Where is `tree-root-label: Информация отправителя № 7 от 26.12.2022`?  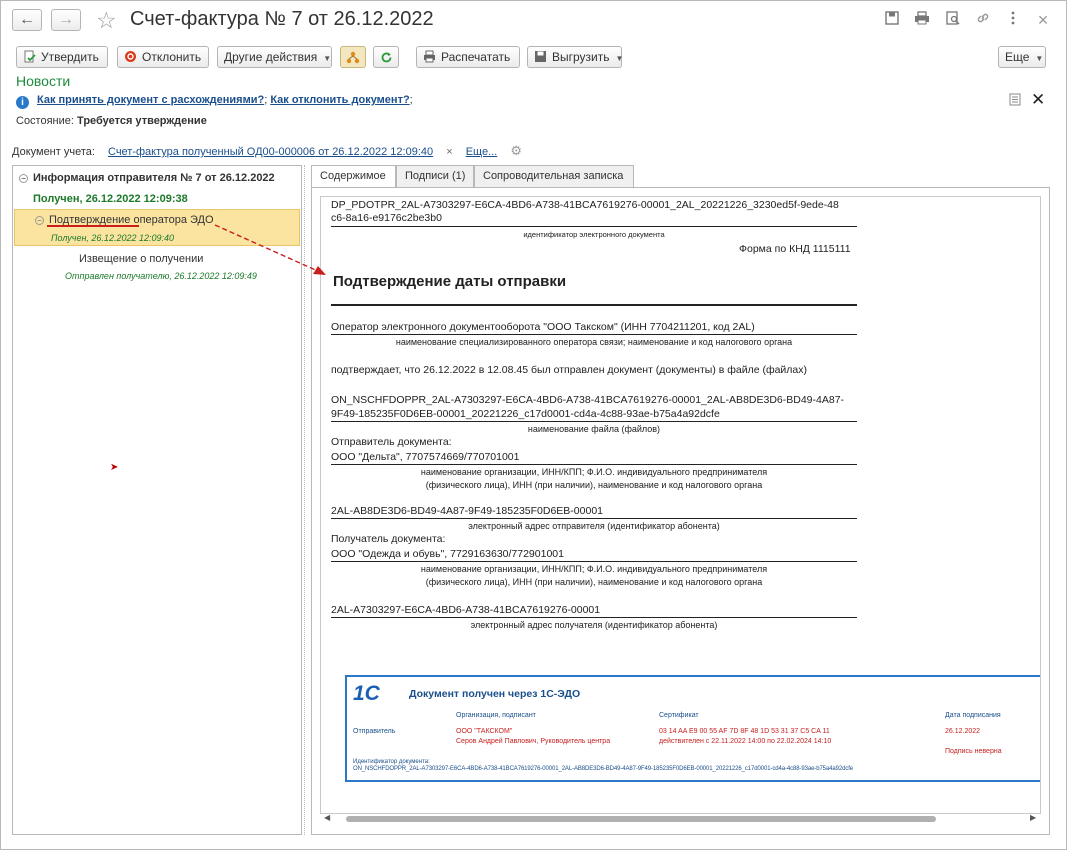 tree-root-label: Информация отправителя № 7 от 26.12.2022 is located at coordinates (154, 178).